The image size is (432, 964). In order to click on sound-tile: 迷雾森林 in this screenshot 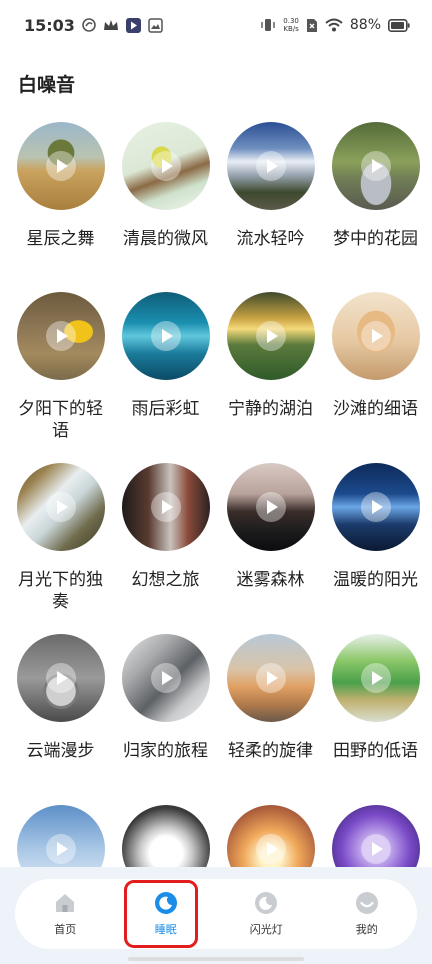, I will do `click(270, 527)`.